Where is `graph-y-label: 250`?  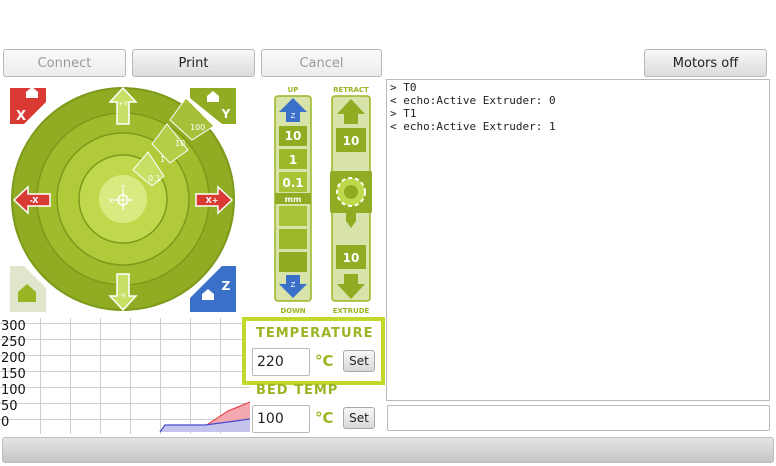 graph-y-label: 250 is located at coordinates (13, 342).